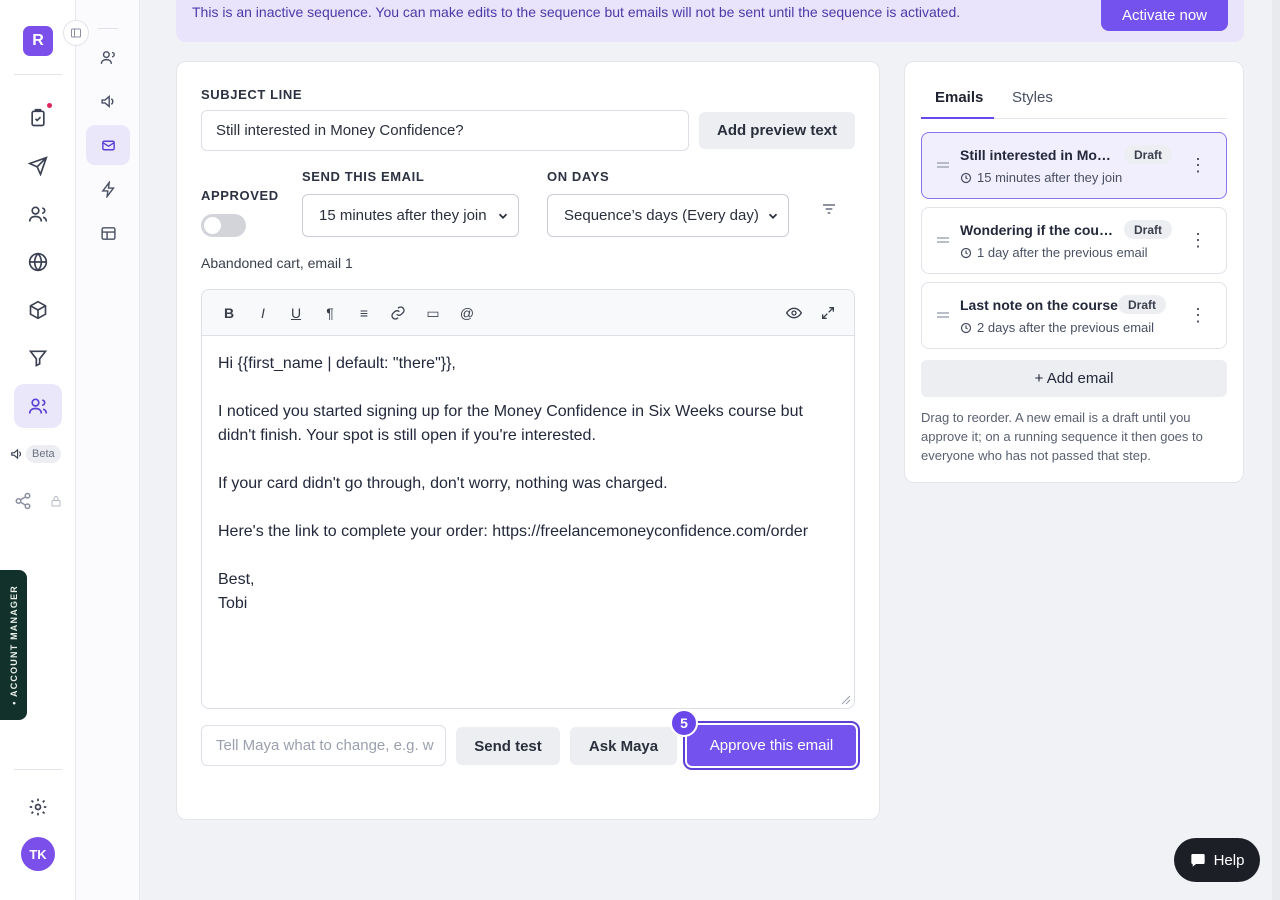 The width and height of the screenshot is (1280, 900). I want to click on paragraph-button: ¶, so click(330, 313).